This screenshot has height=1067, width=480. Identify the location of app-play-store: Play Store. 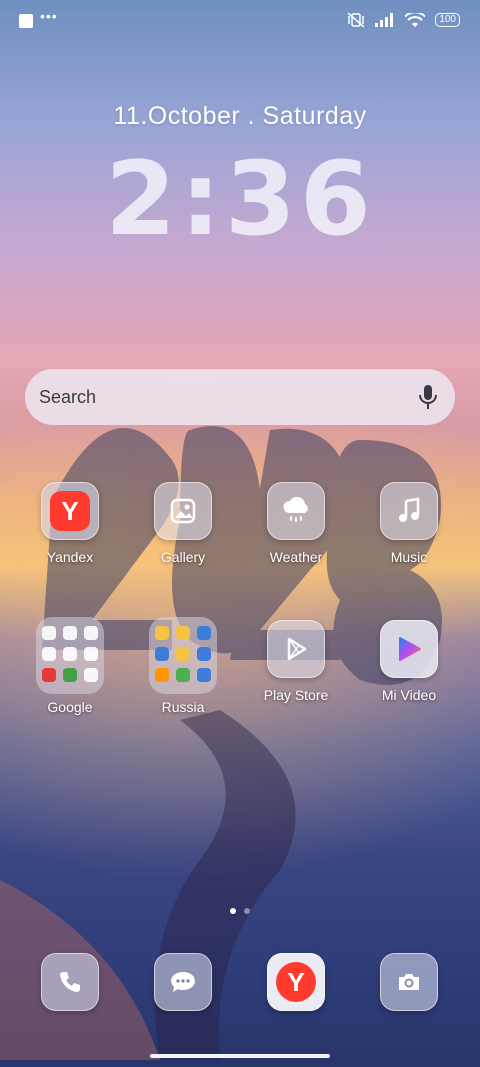
(296, 661).